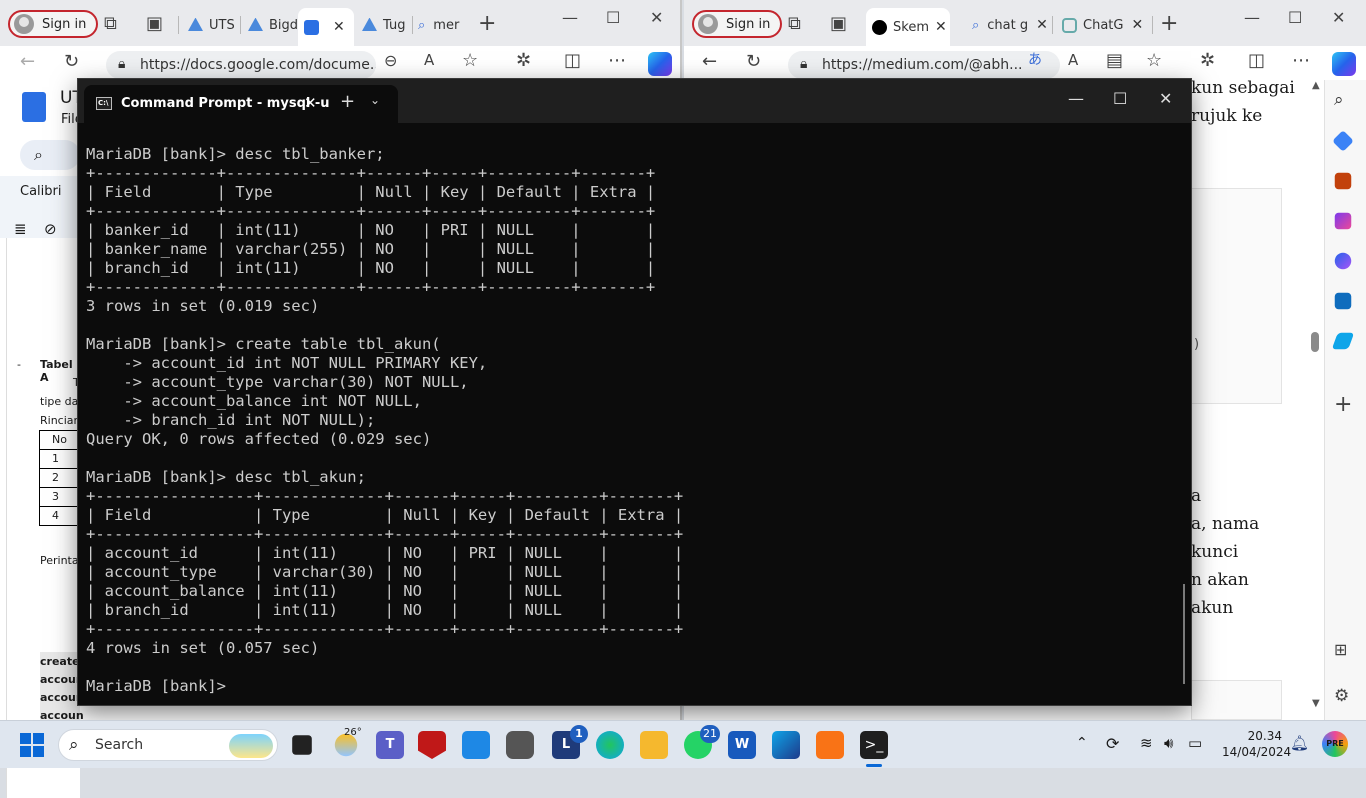 Image resolution: width=1366 pixels, height=798 pixels. Describe the element at coordinates (1343, 221) in the screenshot. I see `sidebar-games-icon` at that location.